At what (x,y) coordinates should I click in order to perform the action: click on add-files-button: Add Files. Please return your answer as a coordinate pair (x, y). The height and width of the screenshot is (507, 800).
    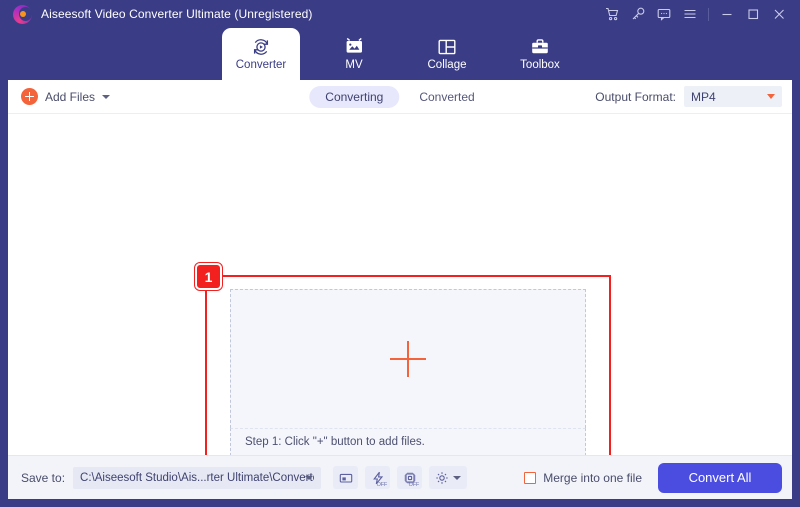
    Looking at the image, I should click on (66, 96).